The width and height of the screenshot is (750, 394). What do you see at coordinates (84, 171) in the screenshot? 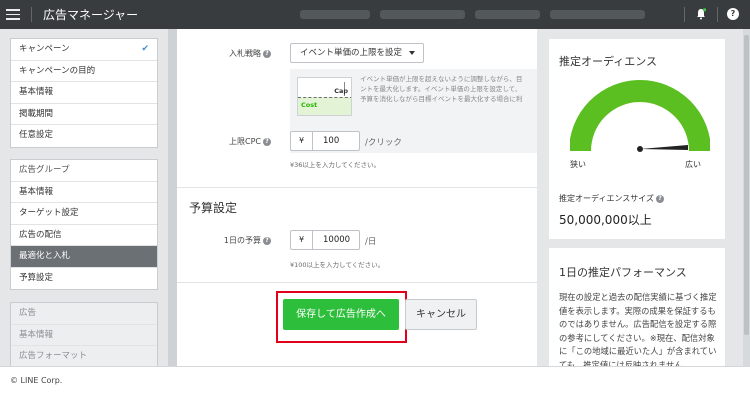
I see `nav-item-adgroup: 広告グループ` at bounding box center [84, 171].